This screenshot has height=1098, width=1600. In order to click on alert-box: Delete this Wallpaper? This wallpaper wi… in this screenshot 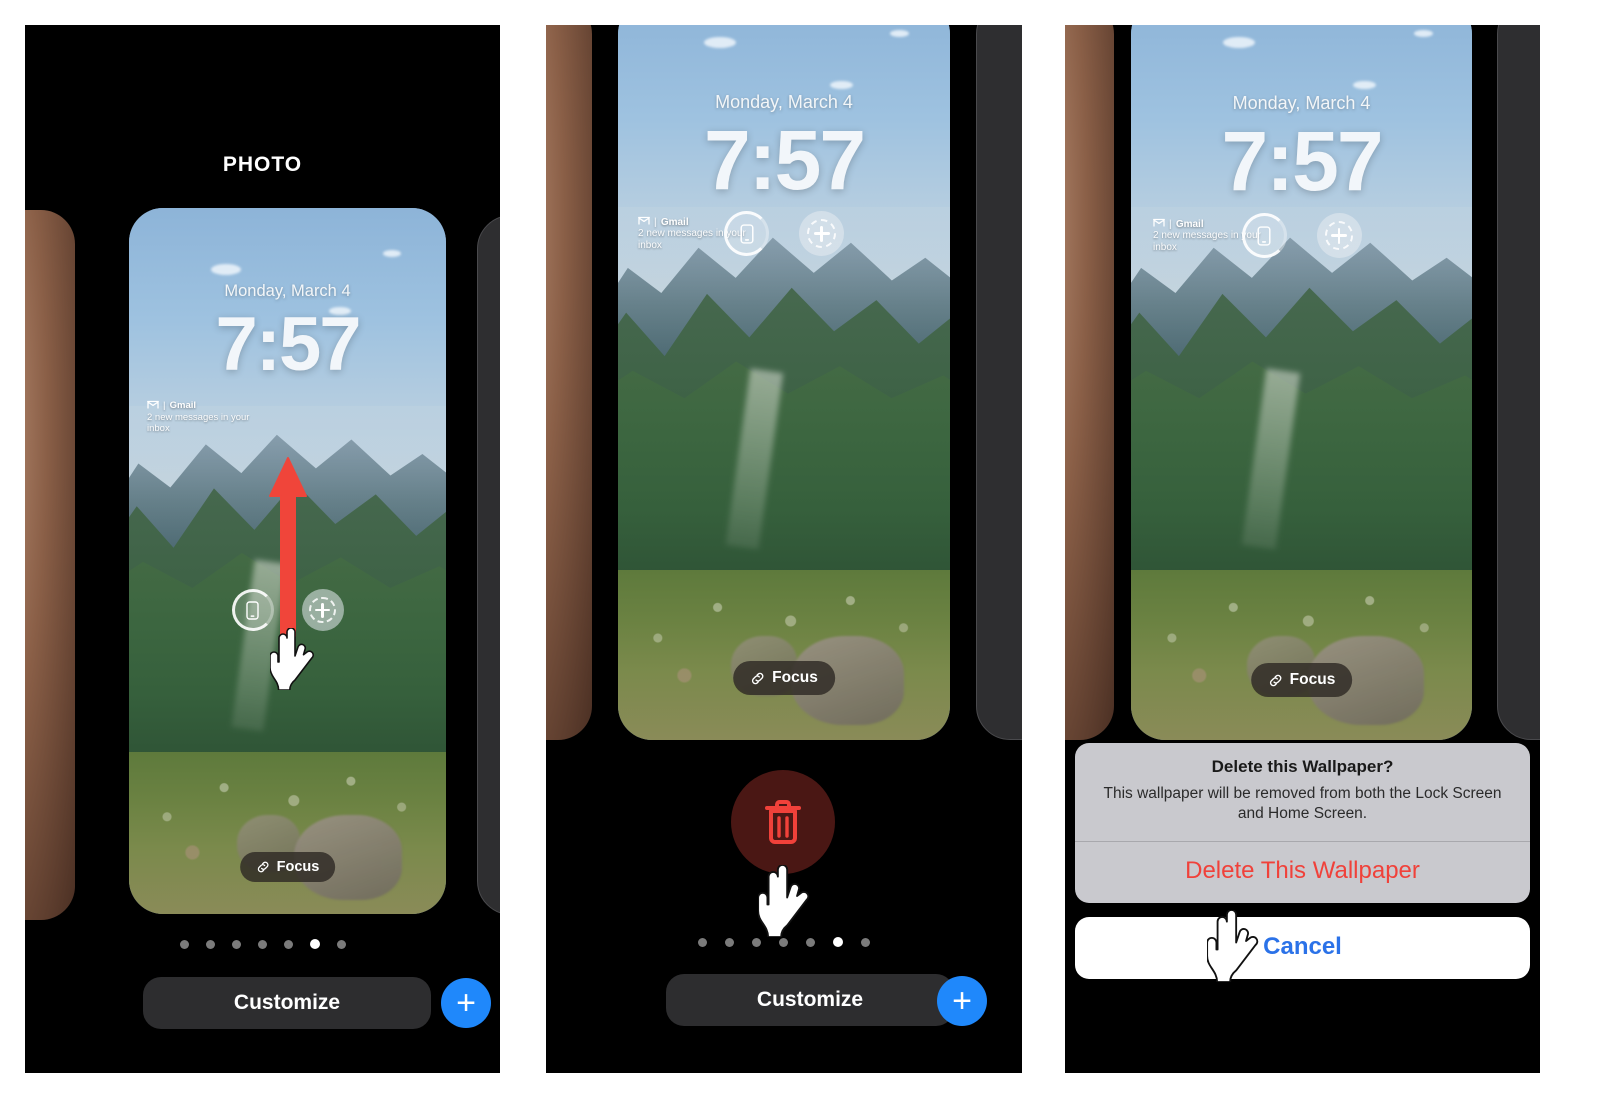, I will do `click(1302, 823)`.